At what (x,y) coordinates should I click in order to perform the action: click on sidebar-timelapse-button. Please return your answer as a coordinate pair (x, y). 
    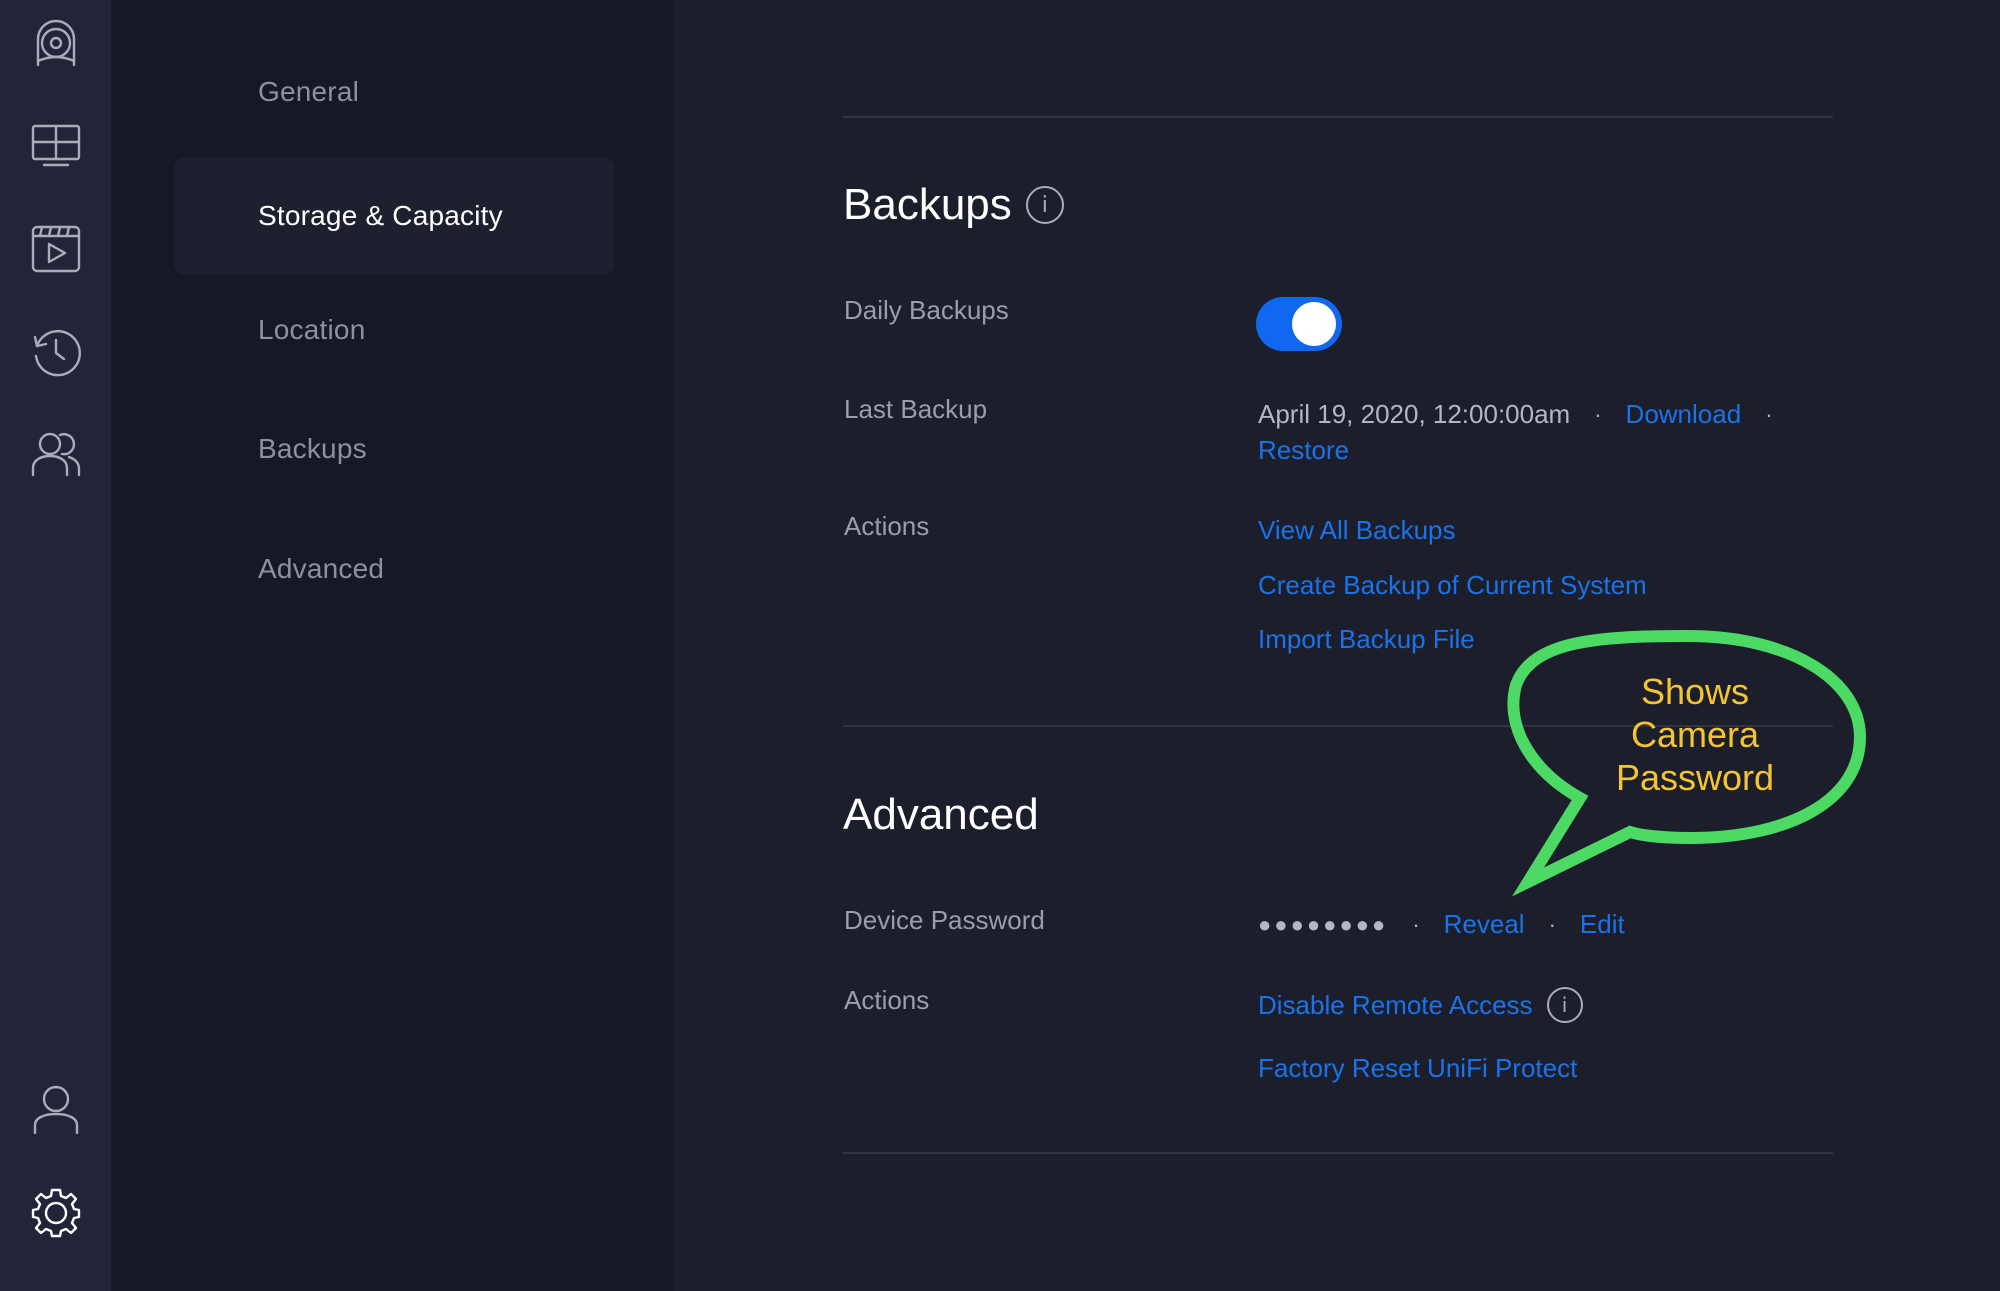
    Looking at the image, I should click on (56, 248).